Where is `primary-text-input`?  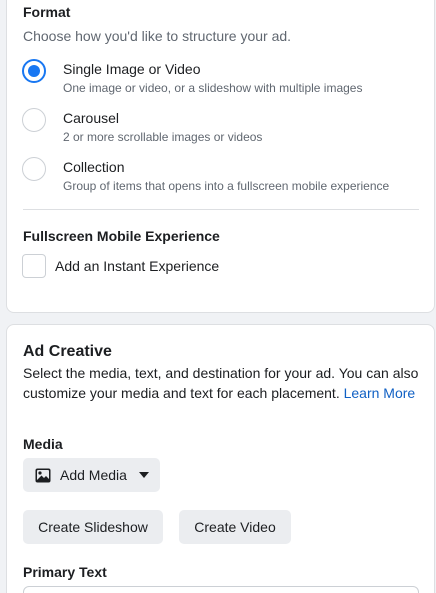 primary-text-input is located at coordinates (221, 589).